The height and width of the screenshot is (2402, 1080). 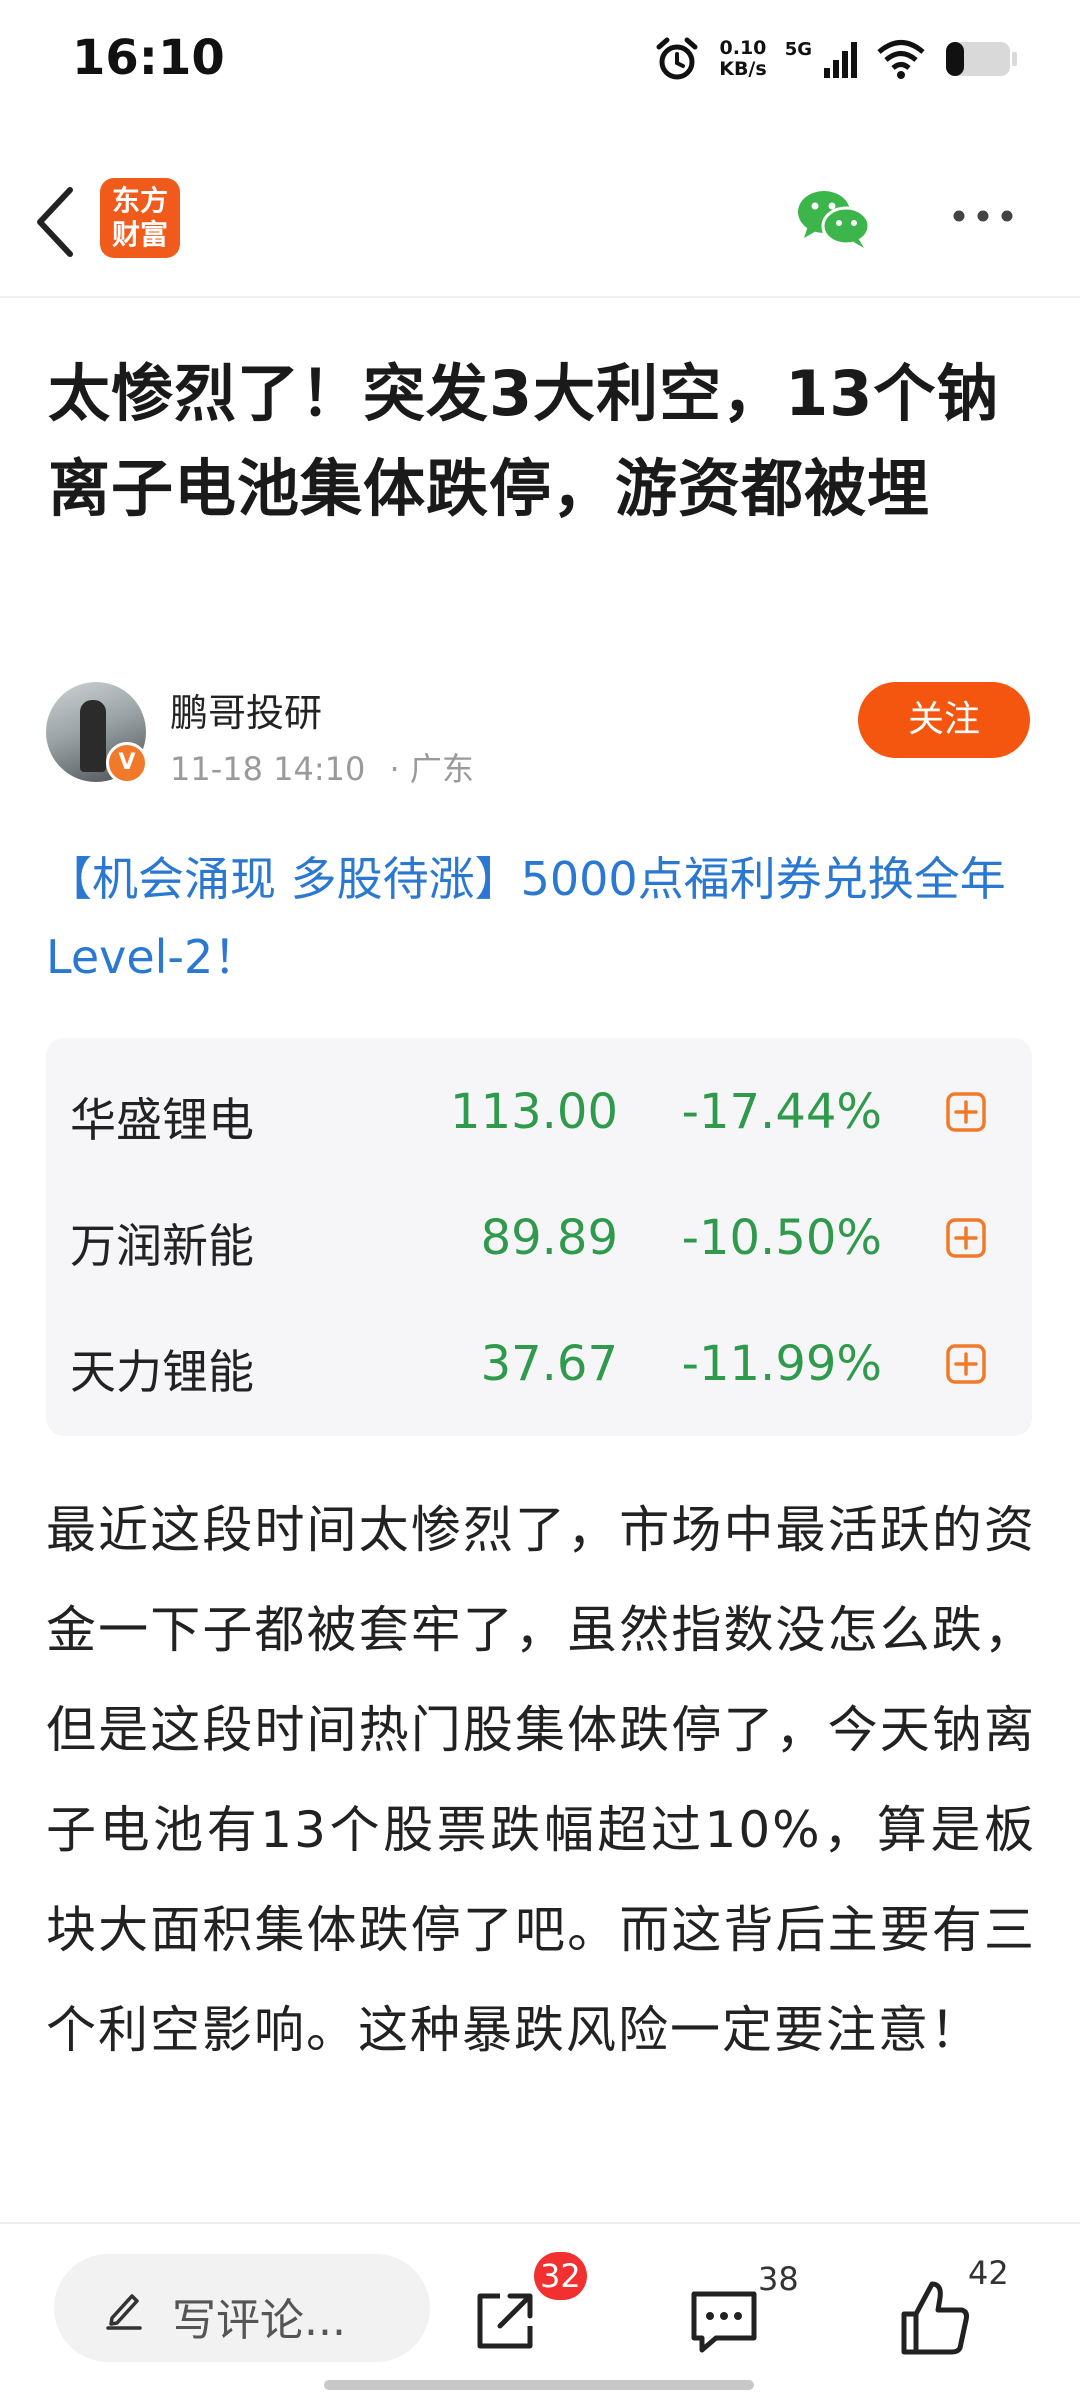 What do you see at coordinates (162, 1120) in the screenshot?
I see `stock-name: 华盛锂电` at bounding box center [162, 1120].